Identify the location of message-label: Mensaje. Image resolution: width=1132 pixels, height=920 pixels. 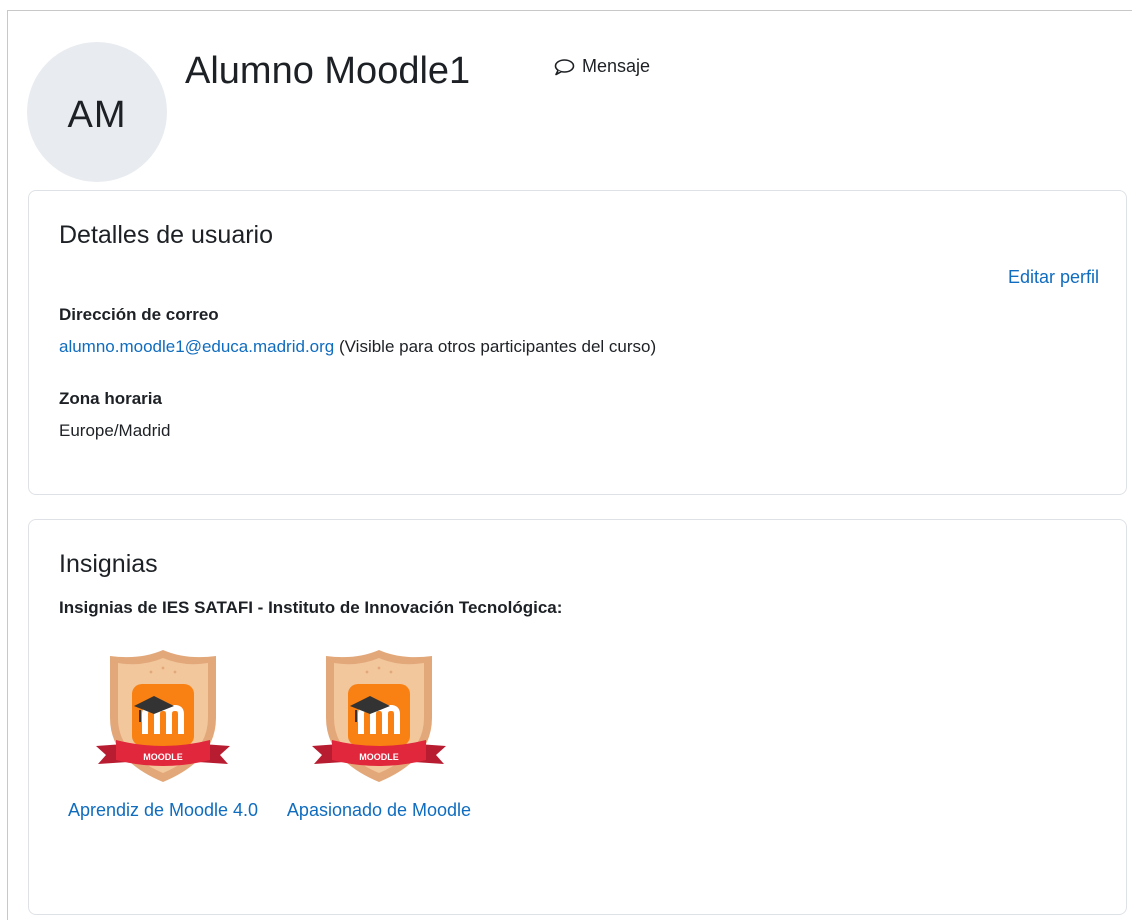
(616, 66).